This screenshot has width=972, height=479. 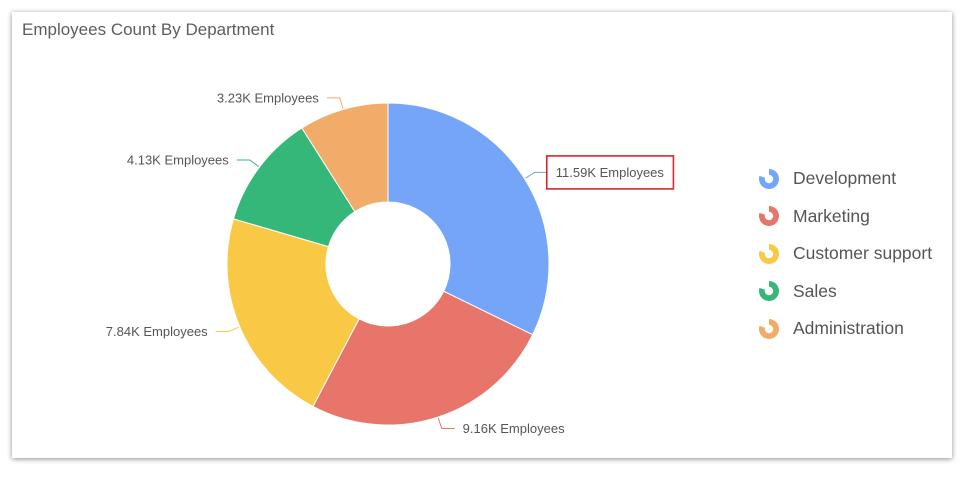 I want to click on legend-label: Marketing, so click(x=831, y=215).